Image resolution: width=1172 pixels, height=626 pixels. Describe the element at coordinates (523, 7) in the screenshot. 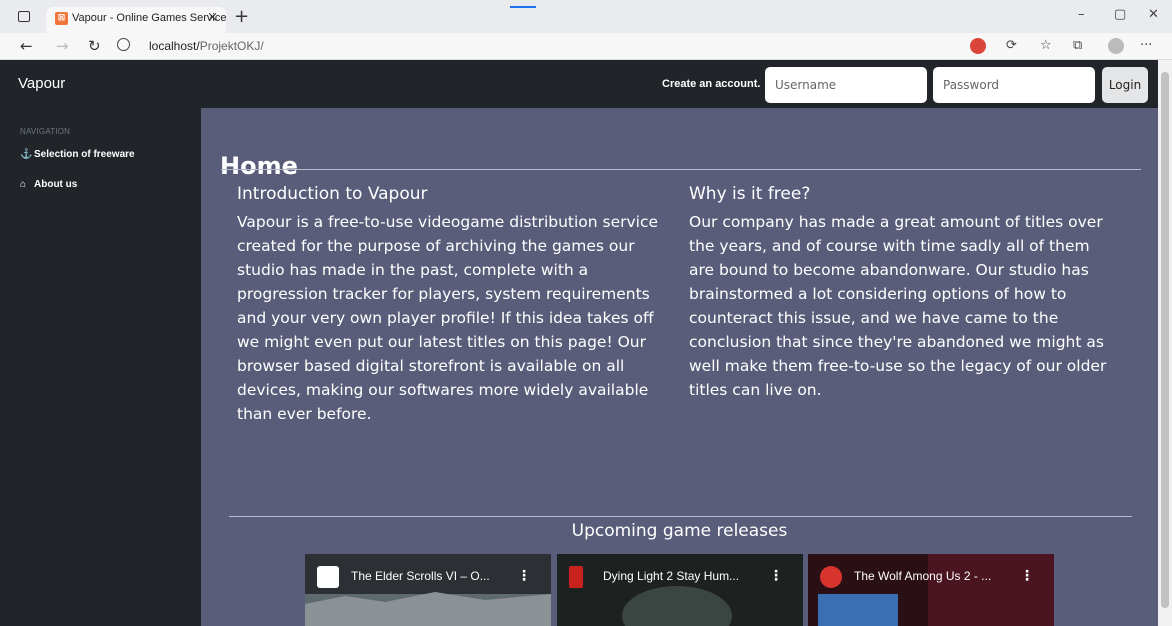

I see `tab-accent` at that location.